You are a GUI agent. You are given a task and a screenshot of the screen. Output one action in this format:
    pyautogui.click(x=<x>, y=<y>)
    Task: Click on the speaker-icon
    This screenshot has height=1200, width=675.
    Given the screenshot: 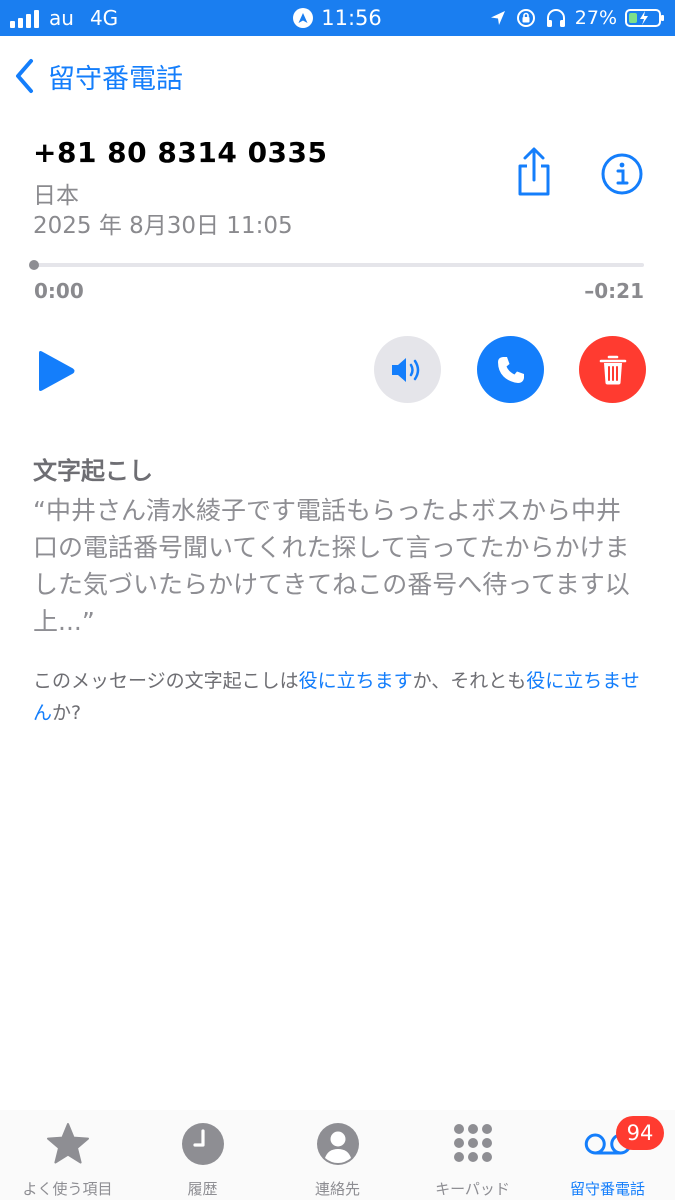 What is the action you would take?
    pyautogui.click(x=405, y=369)
    